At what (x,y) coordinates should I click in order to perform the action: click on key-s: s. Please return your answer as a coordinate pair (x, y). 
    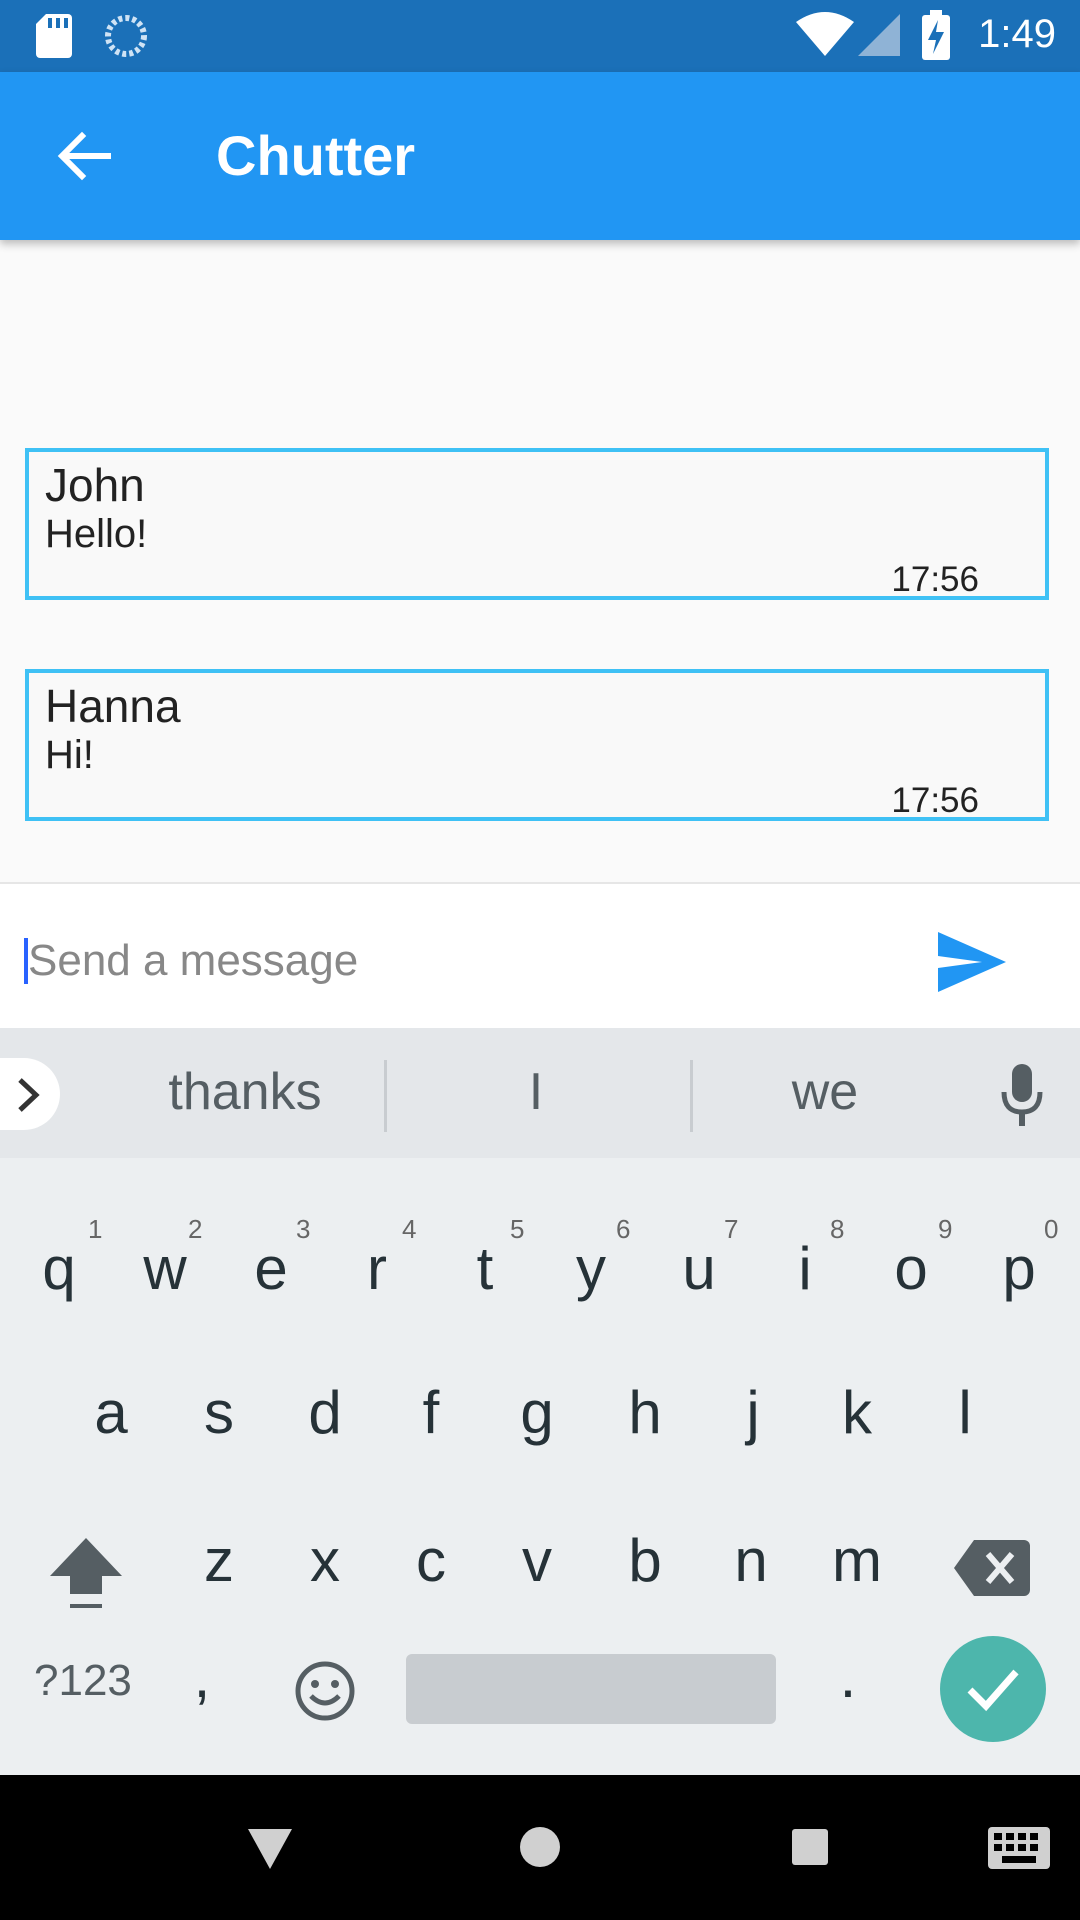
    Looking at the image, I should click on (219, 1412).